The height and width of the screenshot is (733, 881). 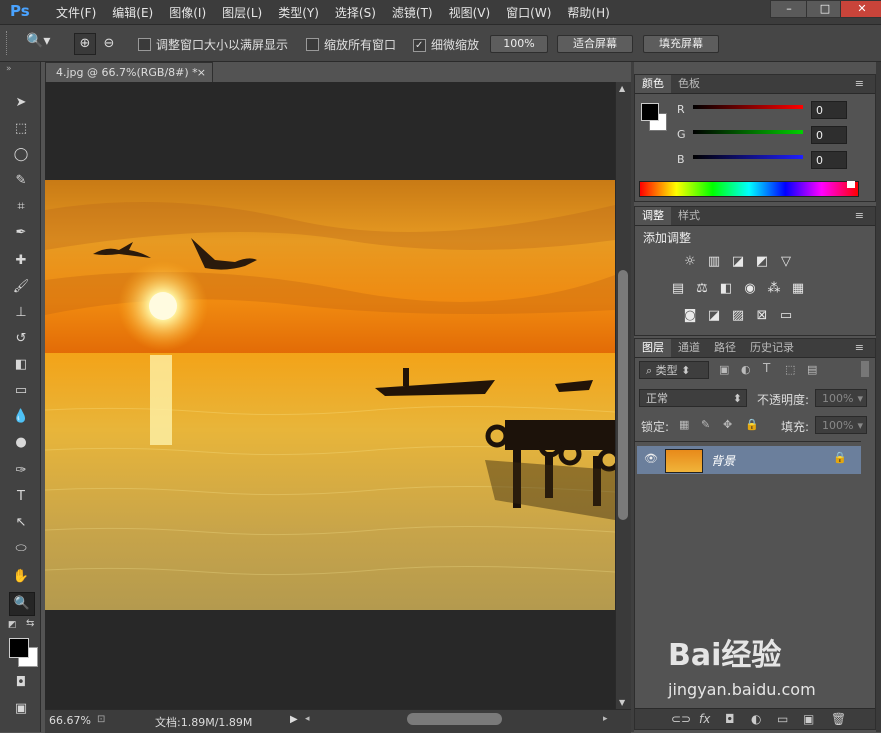 I want to click on grip-handle, so click(x=8, y=43).